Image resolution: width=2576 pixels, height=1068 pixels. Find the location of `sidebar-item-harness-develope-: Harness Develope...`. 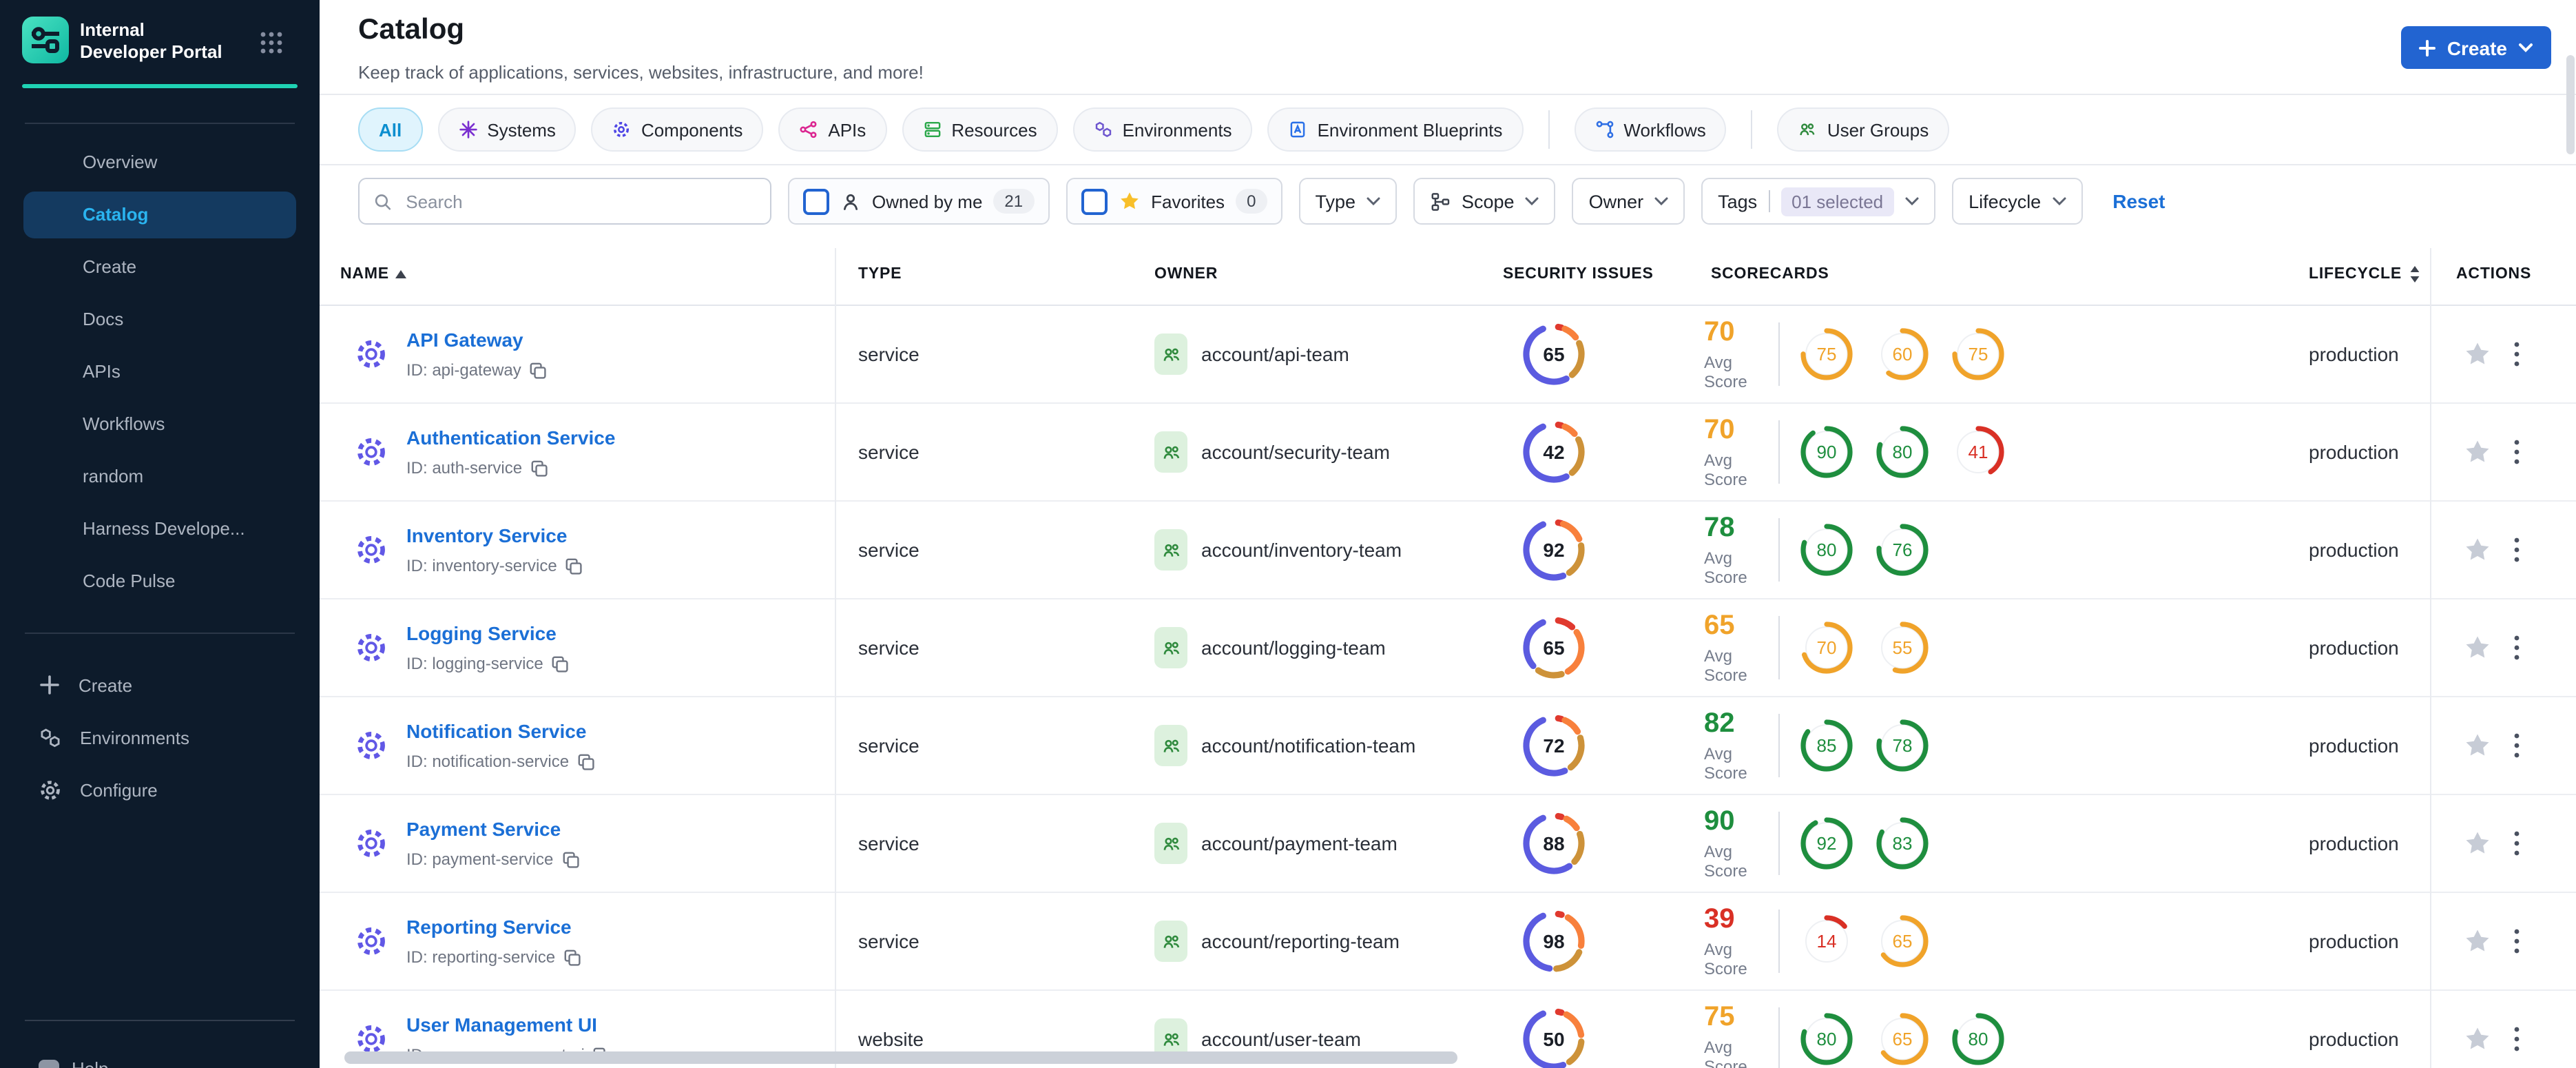

sidebar-item-harness-develope-: Harness Develope... is located at coordinates (159, 530).